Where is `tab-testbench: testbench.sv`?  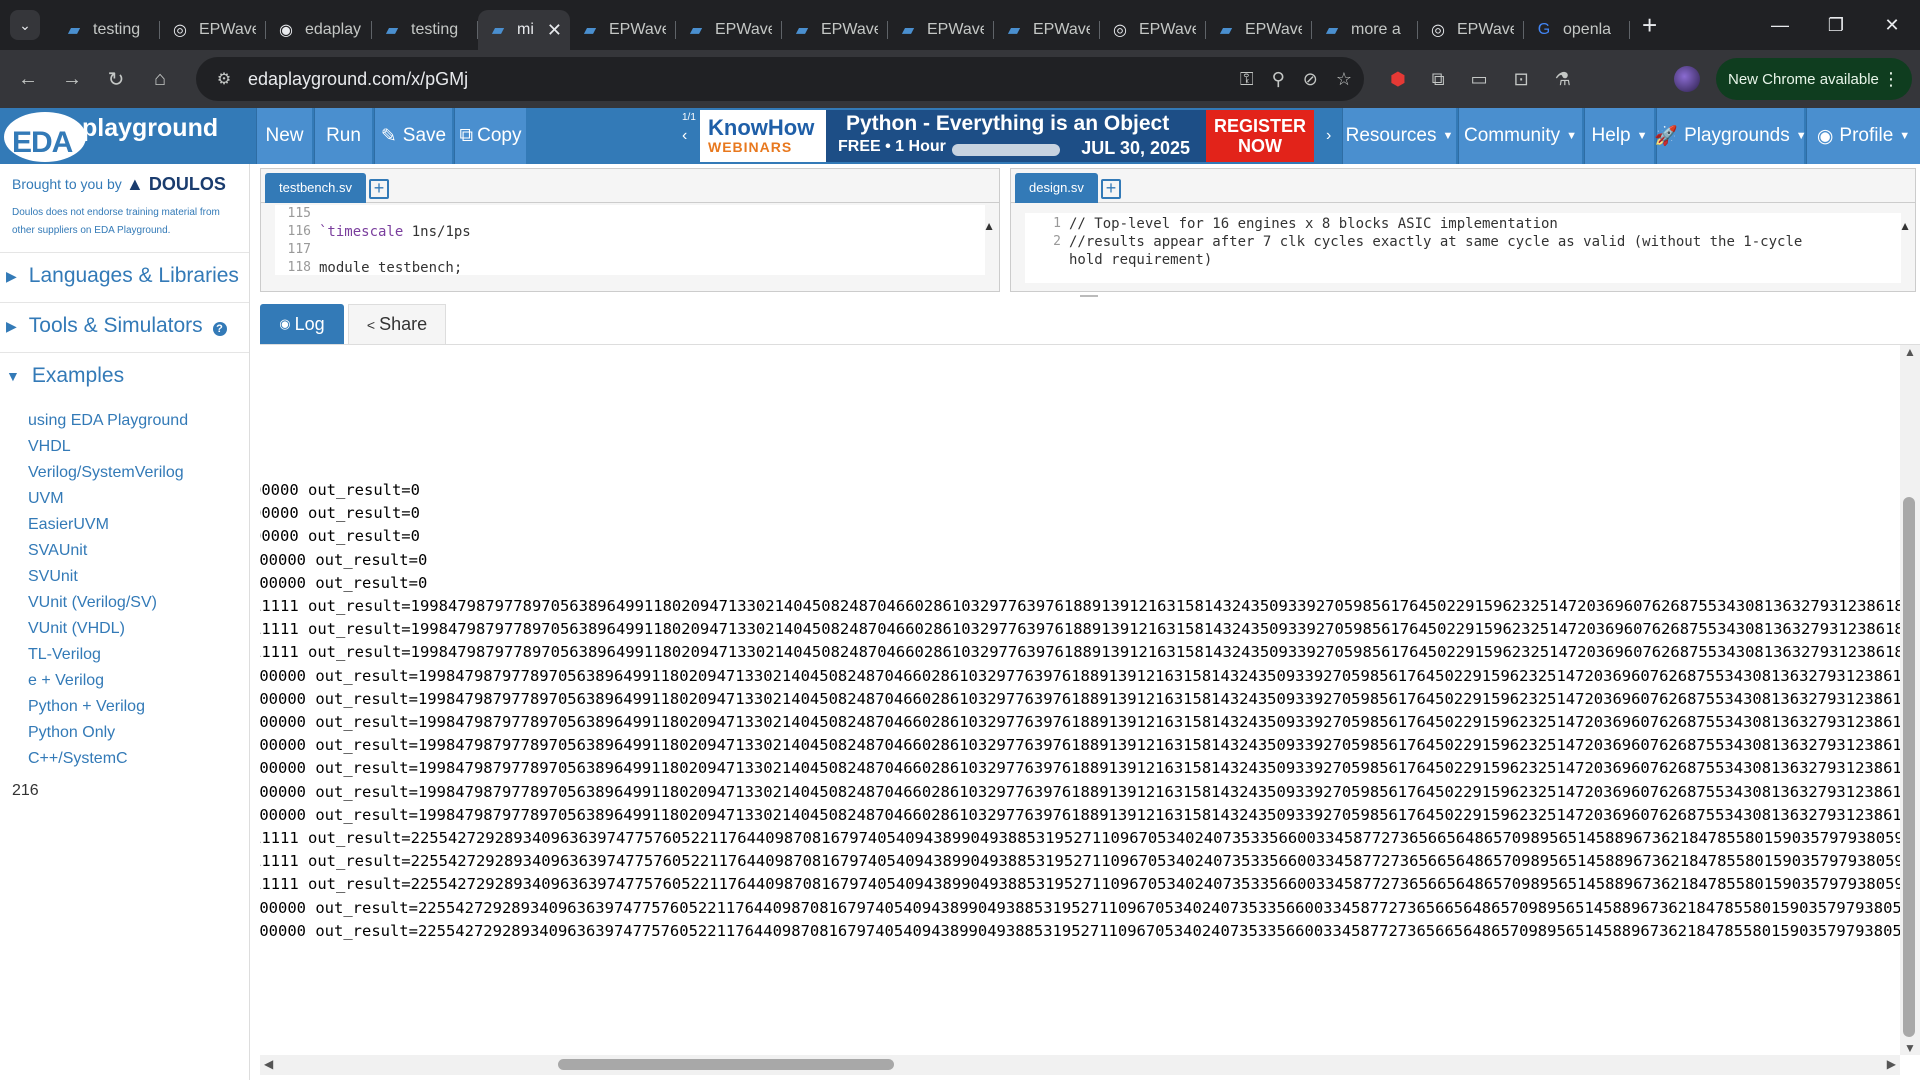 tab-testbench: testbench.sv is located at coordinates (315, 188).